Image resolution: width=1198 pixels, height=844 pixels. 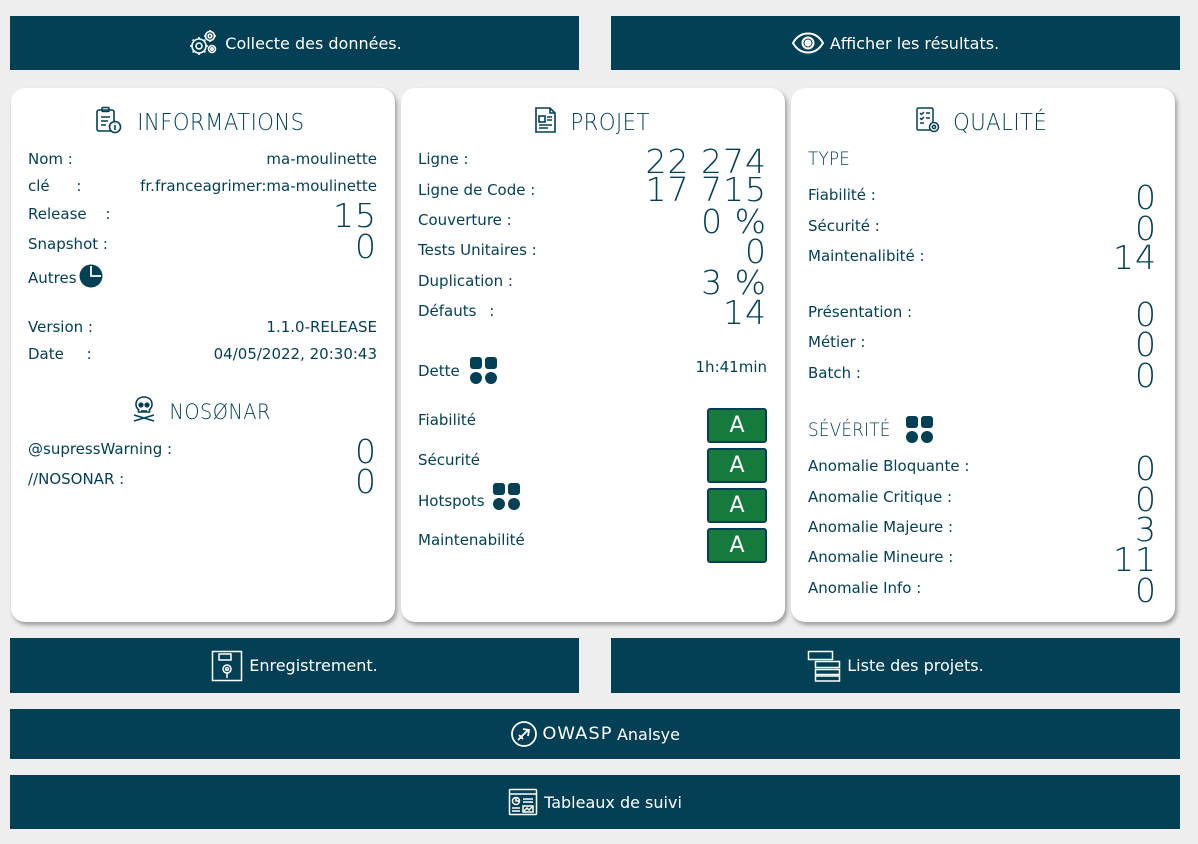 I want to click on nom-value: ma-moulinette, so click(x=321, y=159).